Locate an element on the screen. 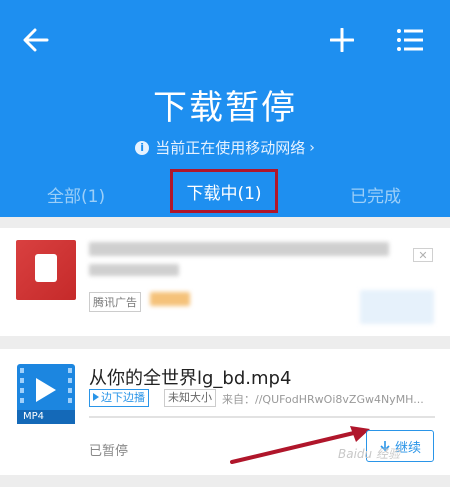  tab-all: 全部(1) is located at coordinates (76, 194).